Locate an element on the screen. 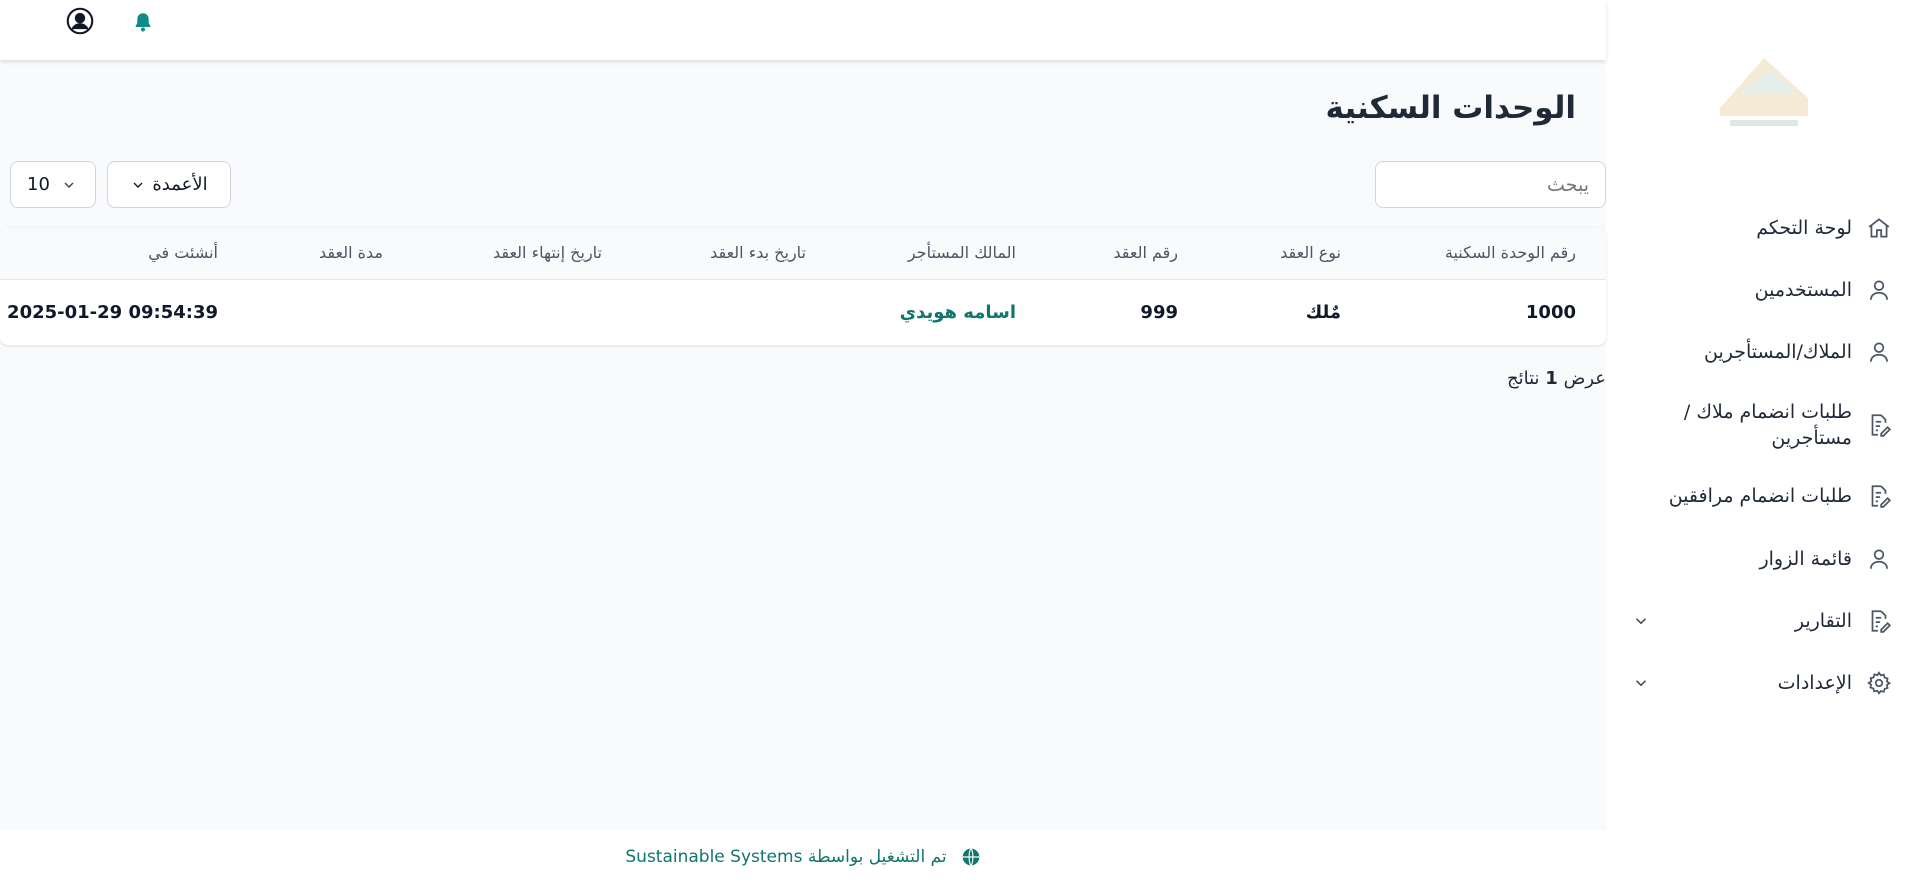 The image size is (1912, 885). column-header: أنشئت في is located at coordinates (183, 252).